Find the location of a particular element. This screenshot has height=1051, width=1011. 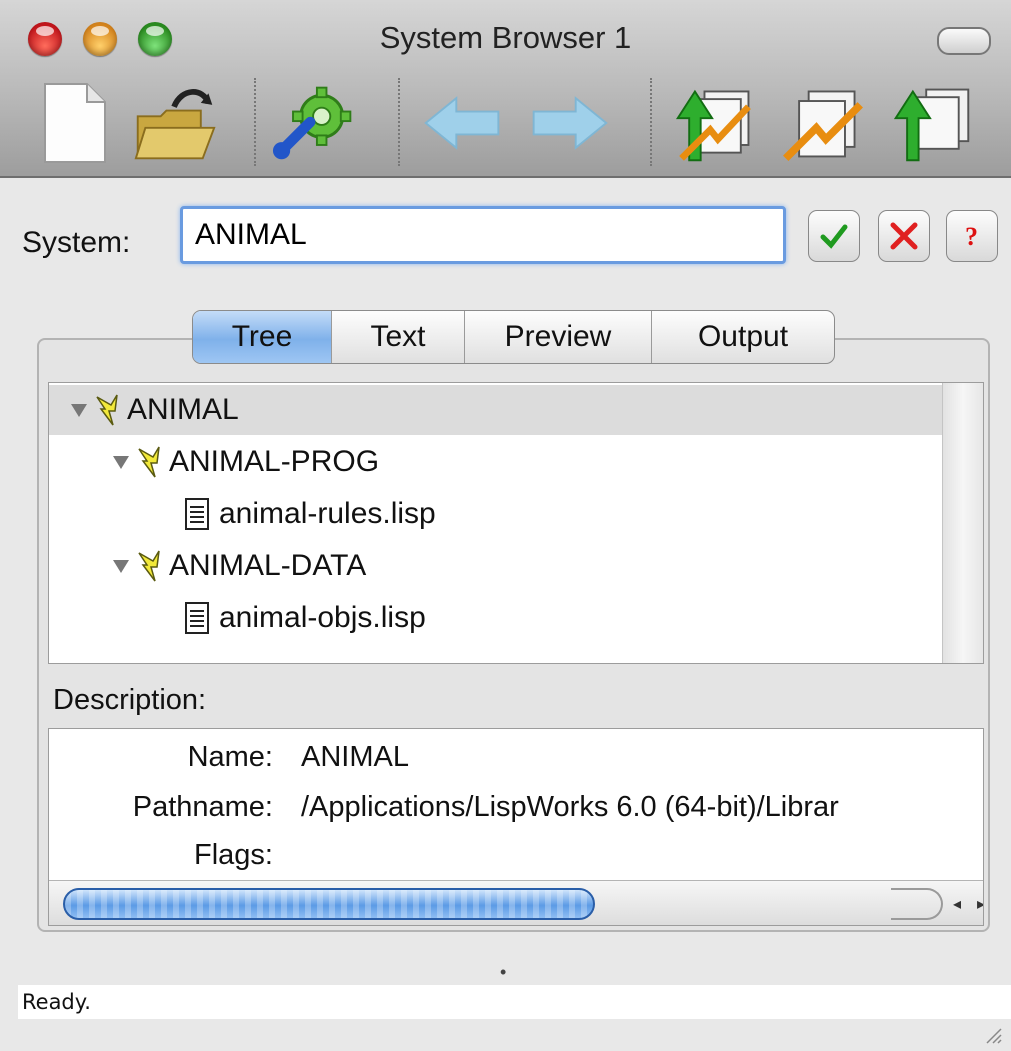

scrollbar-track-end is located at coordinates (917, 904).